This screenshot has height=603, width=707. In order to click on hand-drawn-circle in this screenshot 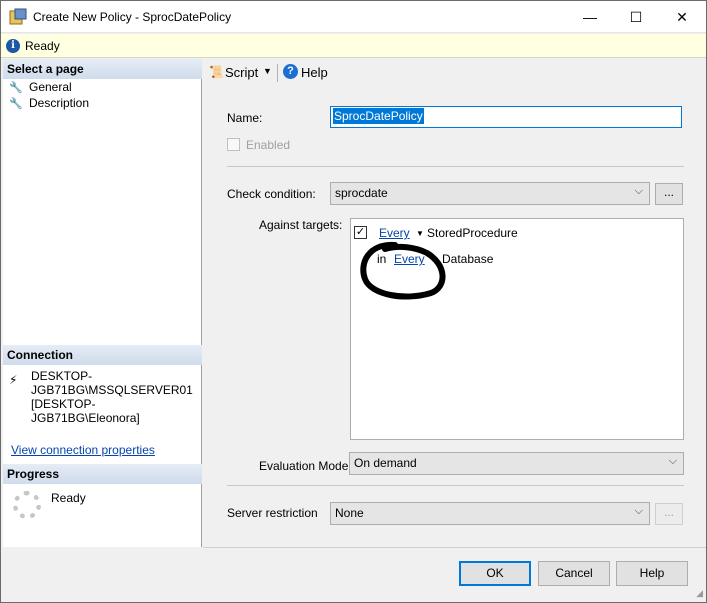, I will do `click(403, 270)`.